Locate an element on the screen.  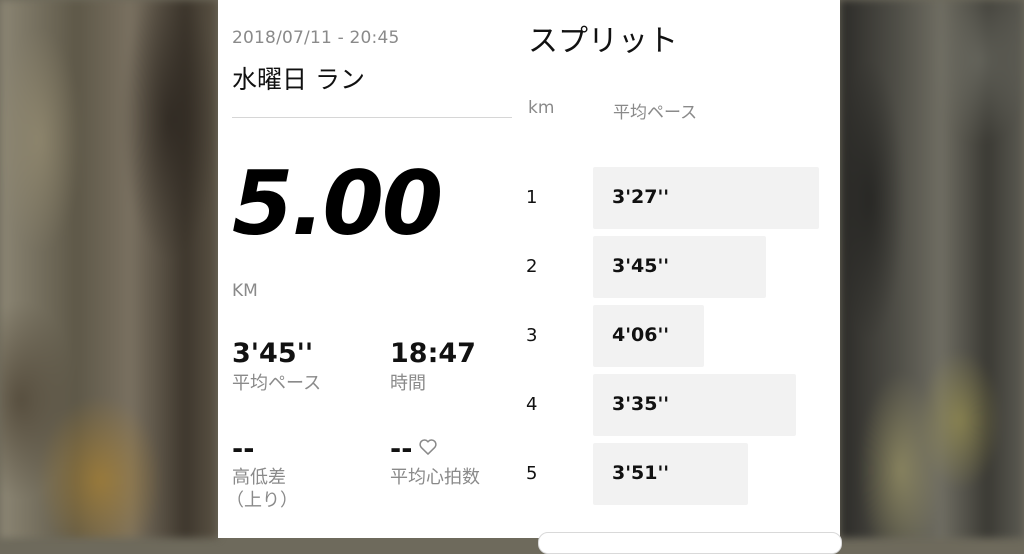
split-row: 4 3'35'' is located at coordinates (683, 405).